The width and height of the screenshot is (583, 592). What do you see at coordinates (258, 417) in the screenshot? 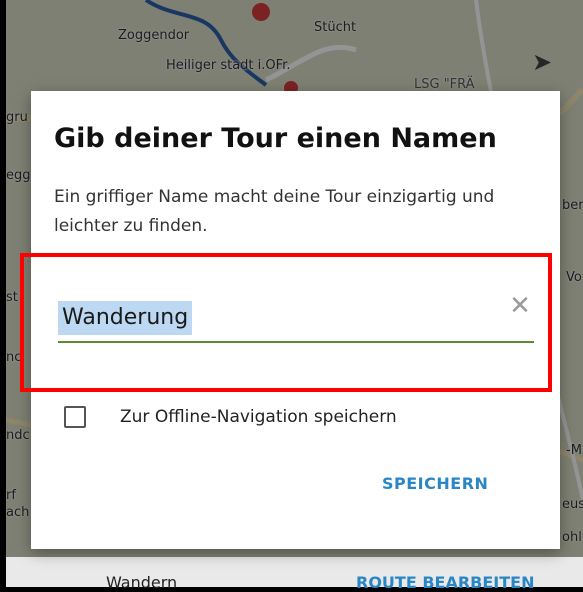
I see `offline-navigation-label: Zur Offline-Navigation speichern` at bounding box center [258, 417].